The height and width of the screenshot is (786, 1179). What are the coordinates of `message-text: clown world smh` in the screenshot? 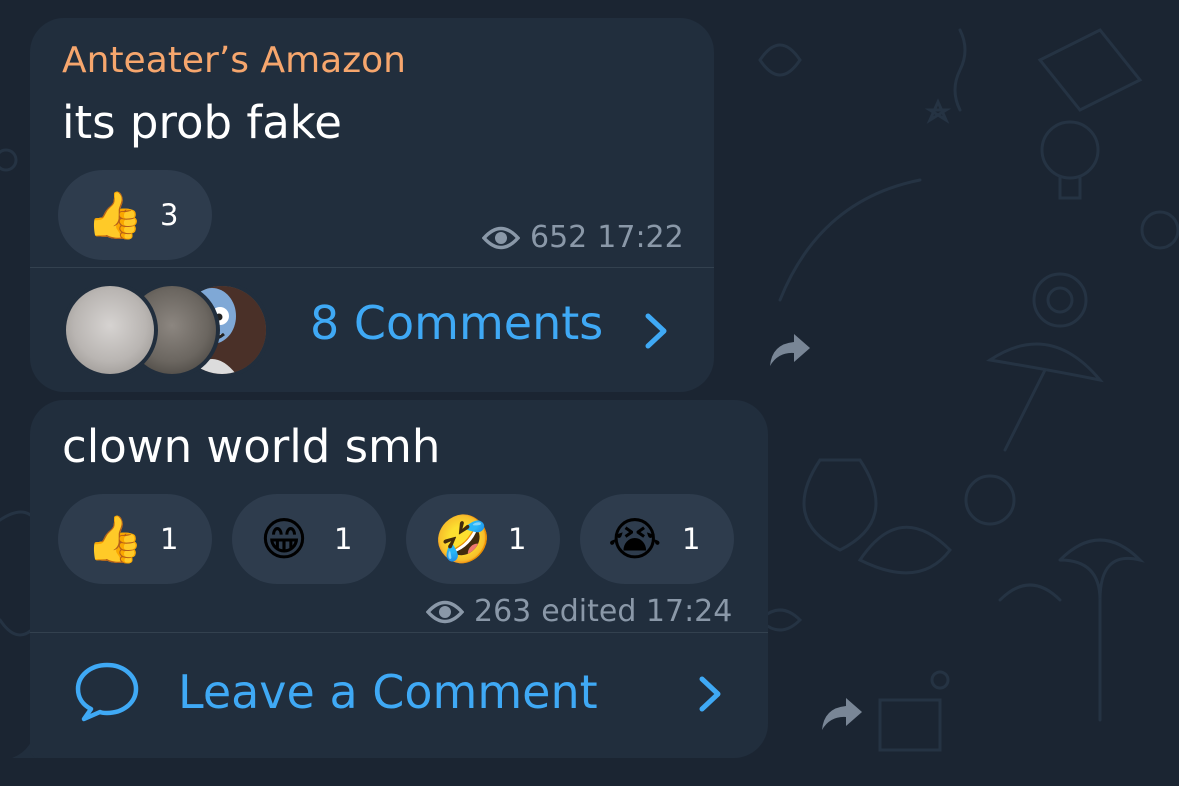 It's located at (251, 446).